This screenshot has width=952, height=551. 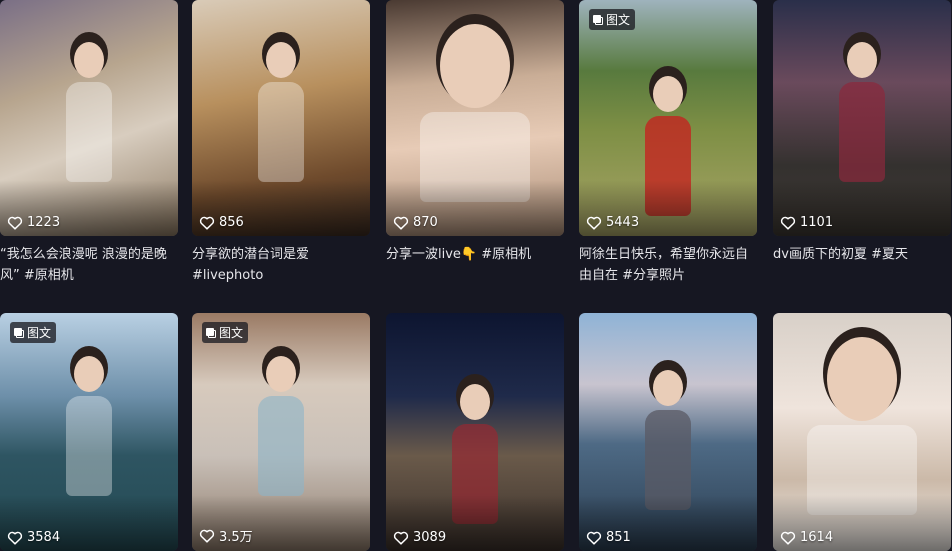 I want to click on post-thumbnail: 851, so click(x=668, y=432).